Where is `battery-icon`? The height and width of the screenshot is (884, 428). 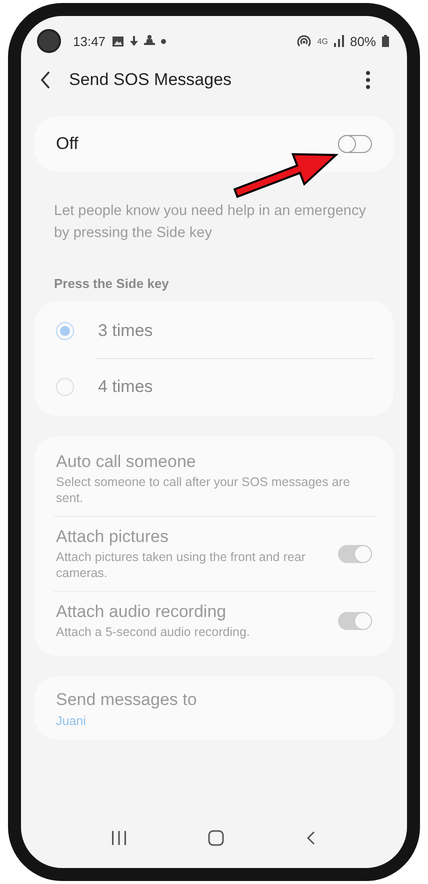
battery-icon is located at coordinates (385, 41).